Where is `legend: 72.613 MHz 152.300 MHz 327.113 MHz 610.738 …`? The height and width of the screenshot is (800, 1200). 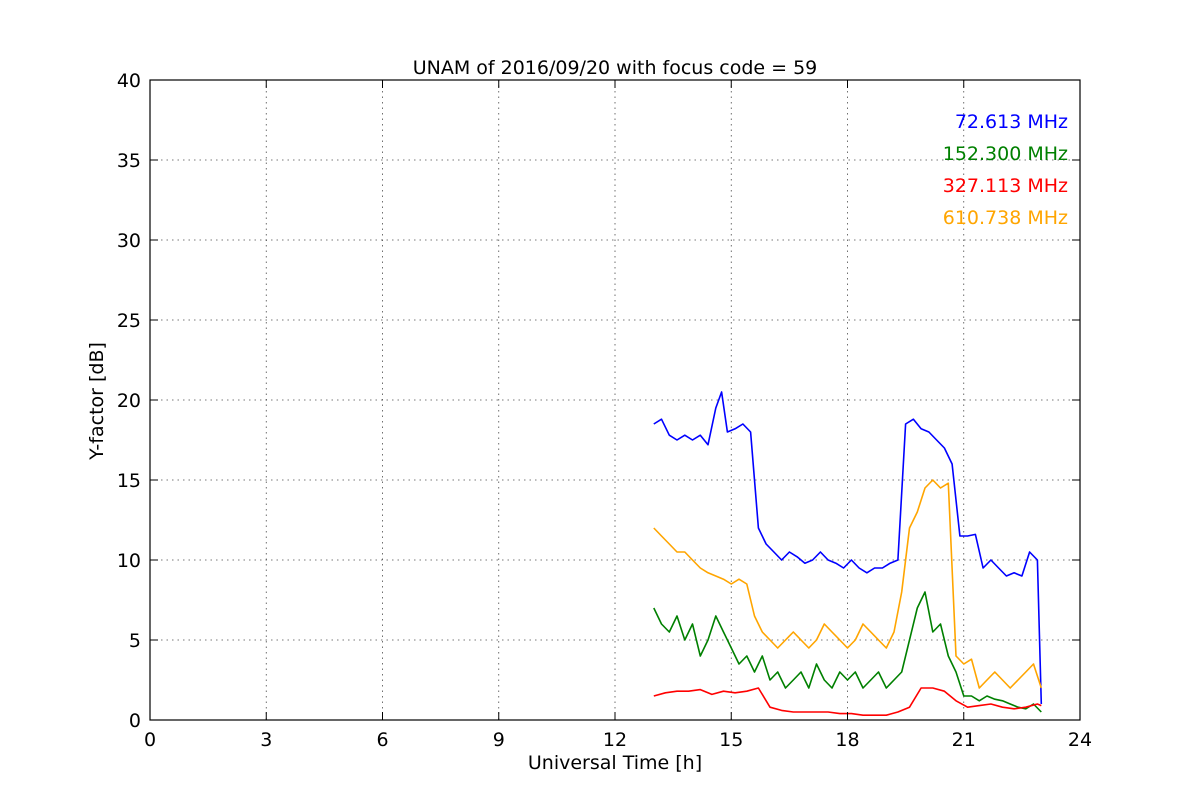 legend: 72.613 MHz 152.300 MHz 327.113 MHz 610.738 … is located at coordinates (1005, 170).